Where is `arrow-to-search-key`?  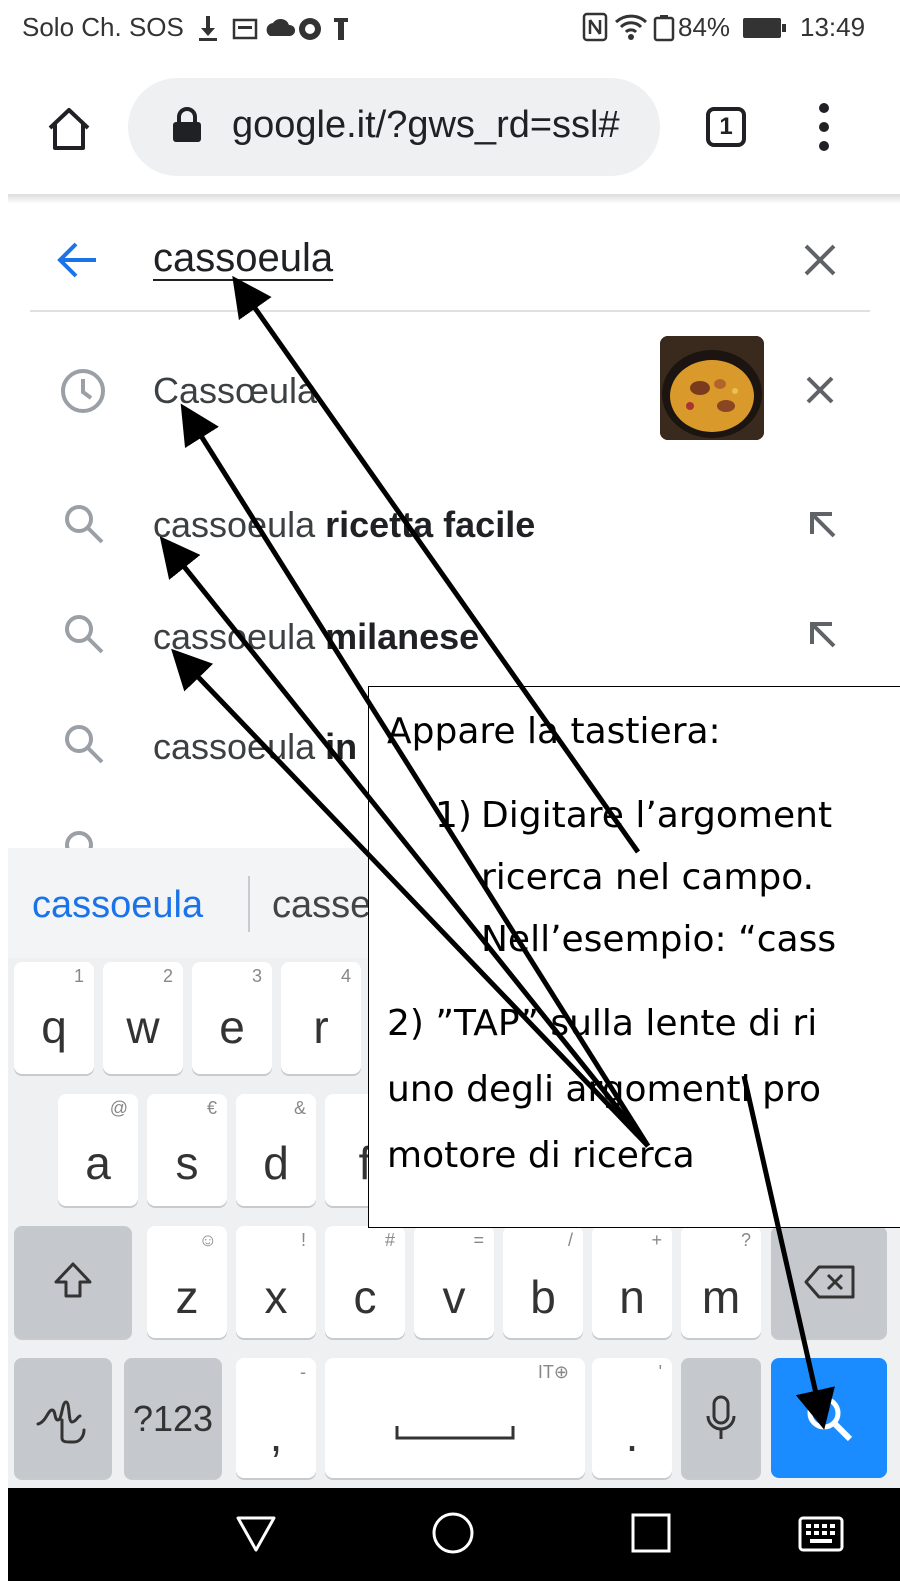 arrow-to-search-key is located at coordinates (788, 1252).